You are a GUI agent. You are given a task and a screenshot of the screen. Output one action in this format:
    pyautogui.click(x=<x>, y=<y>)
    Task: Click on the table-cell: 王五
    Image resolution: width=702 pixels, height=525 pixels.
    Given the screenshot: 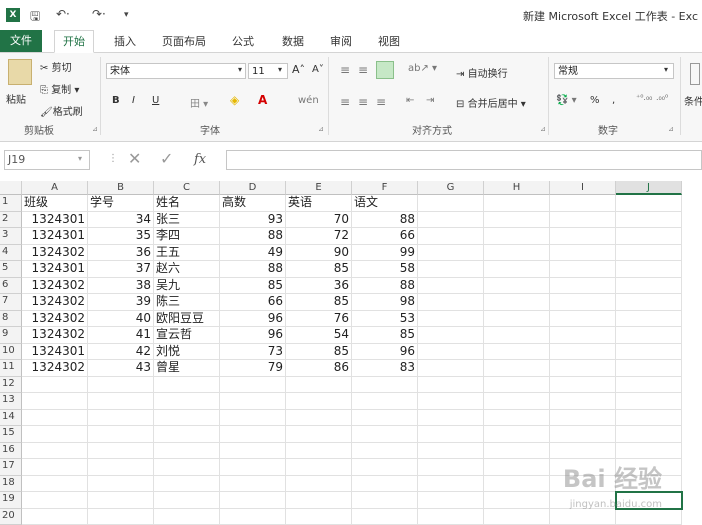 What is the action you would take?
    pyautogui.click(x=187, y=253)
    